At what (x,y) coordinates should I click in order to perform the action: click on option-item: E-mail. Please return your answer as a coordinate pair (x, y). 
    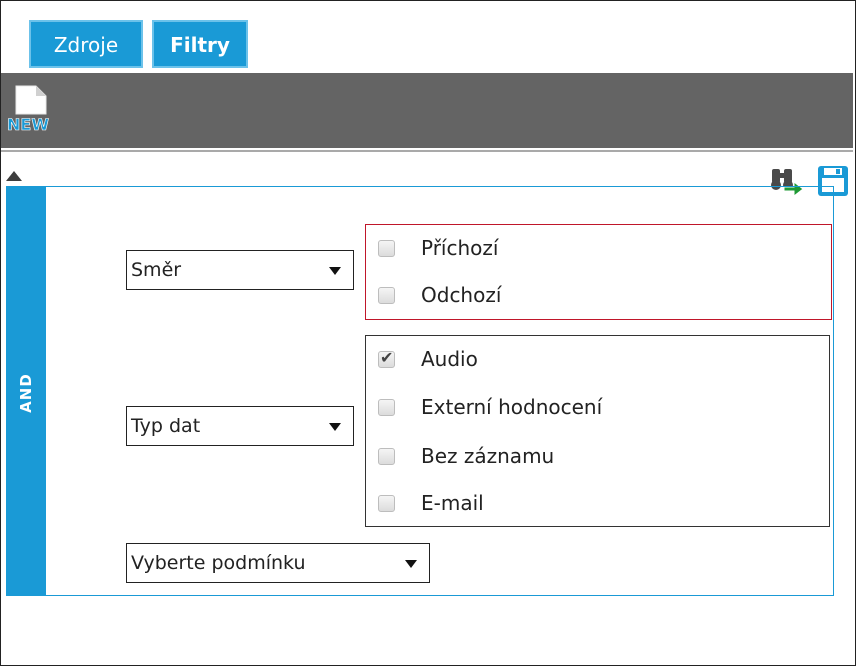
    Looking at the image, I should click on (431, 503).